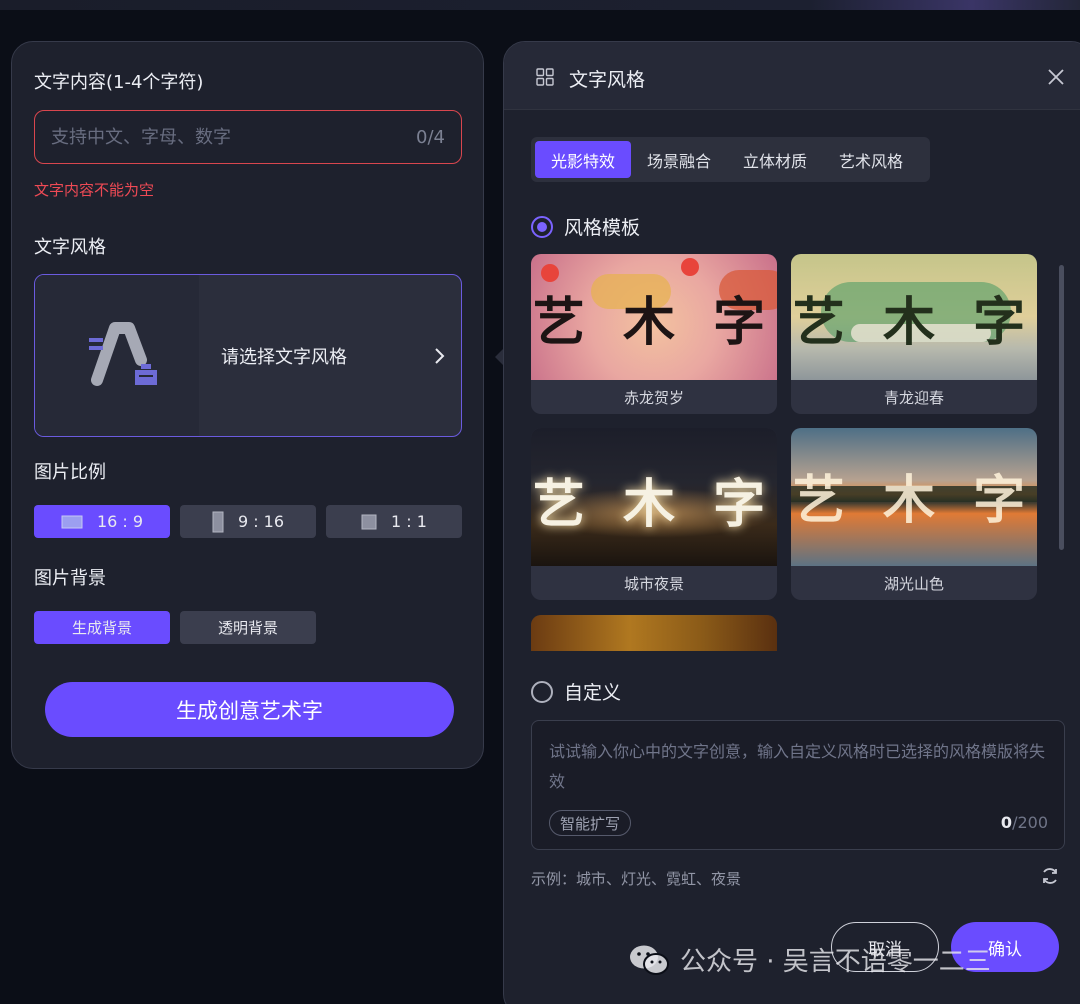 The width and height of the screenshot is (1080, 1004). I want to click on custom-radio: 自定义, so click(576, 691).